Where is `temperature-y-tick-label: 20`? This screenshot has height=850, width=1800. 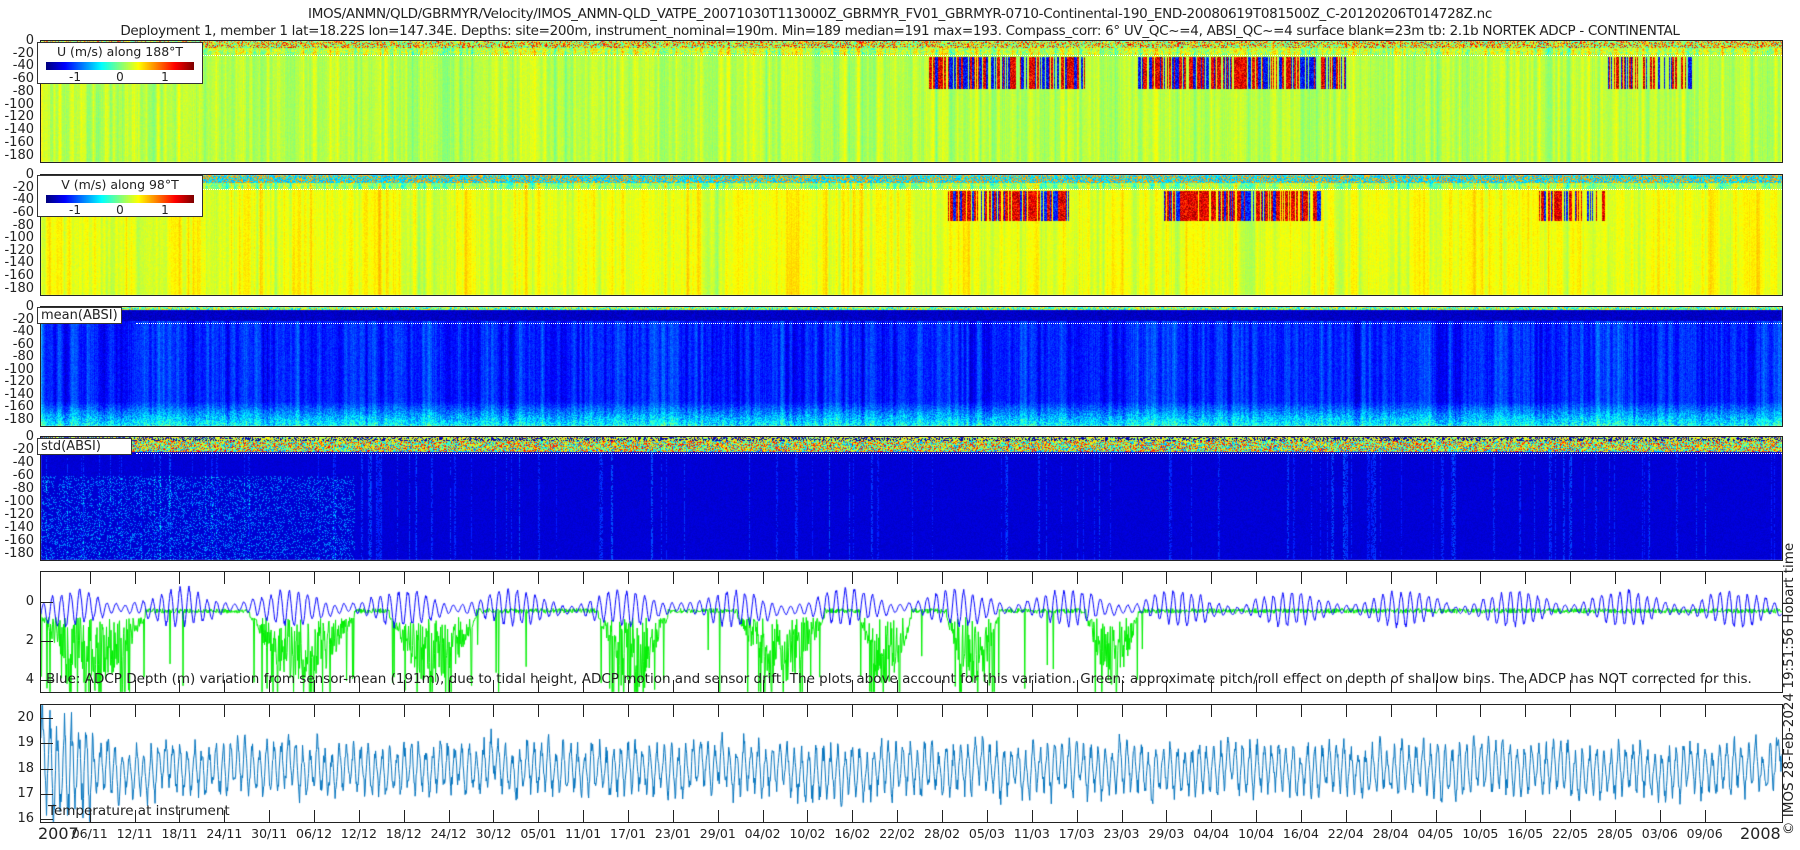 temperature-y-tick-label: 20 is located at coordinates (25, 717).